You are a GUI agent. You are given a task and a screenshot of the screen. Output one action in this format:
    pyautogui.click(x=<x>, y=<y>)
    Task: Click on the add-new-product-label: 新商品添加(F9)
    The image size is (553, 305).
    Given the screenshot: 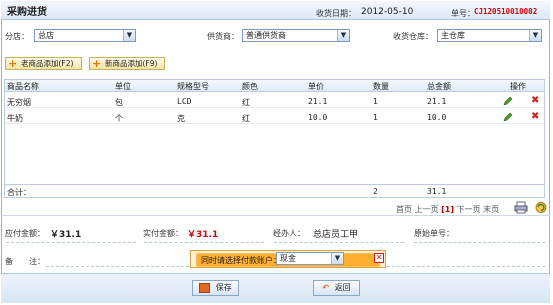 What is the action you would take?
    pyautogui.click(x=131, y=63)
    